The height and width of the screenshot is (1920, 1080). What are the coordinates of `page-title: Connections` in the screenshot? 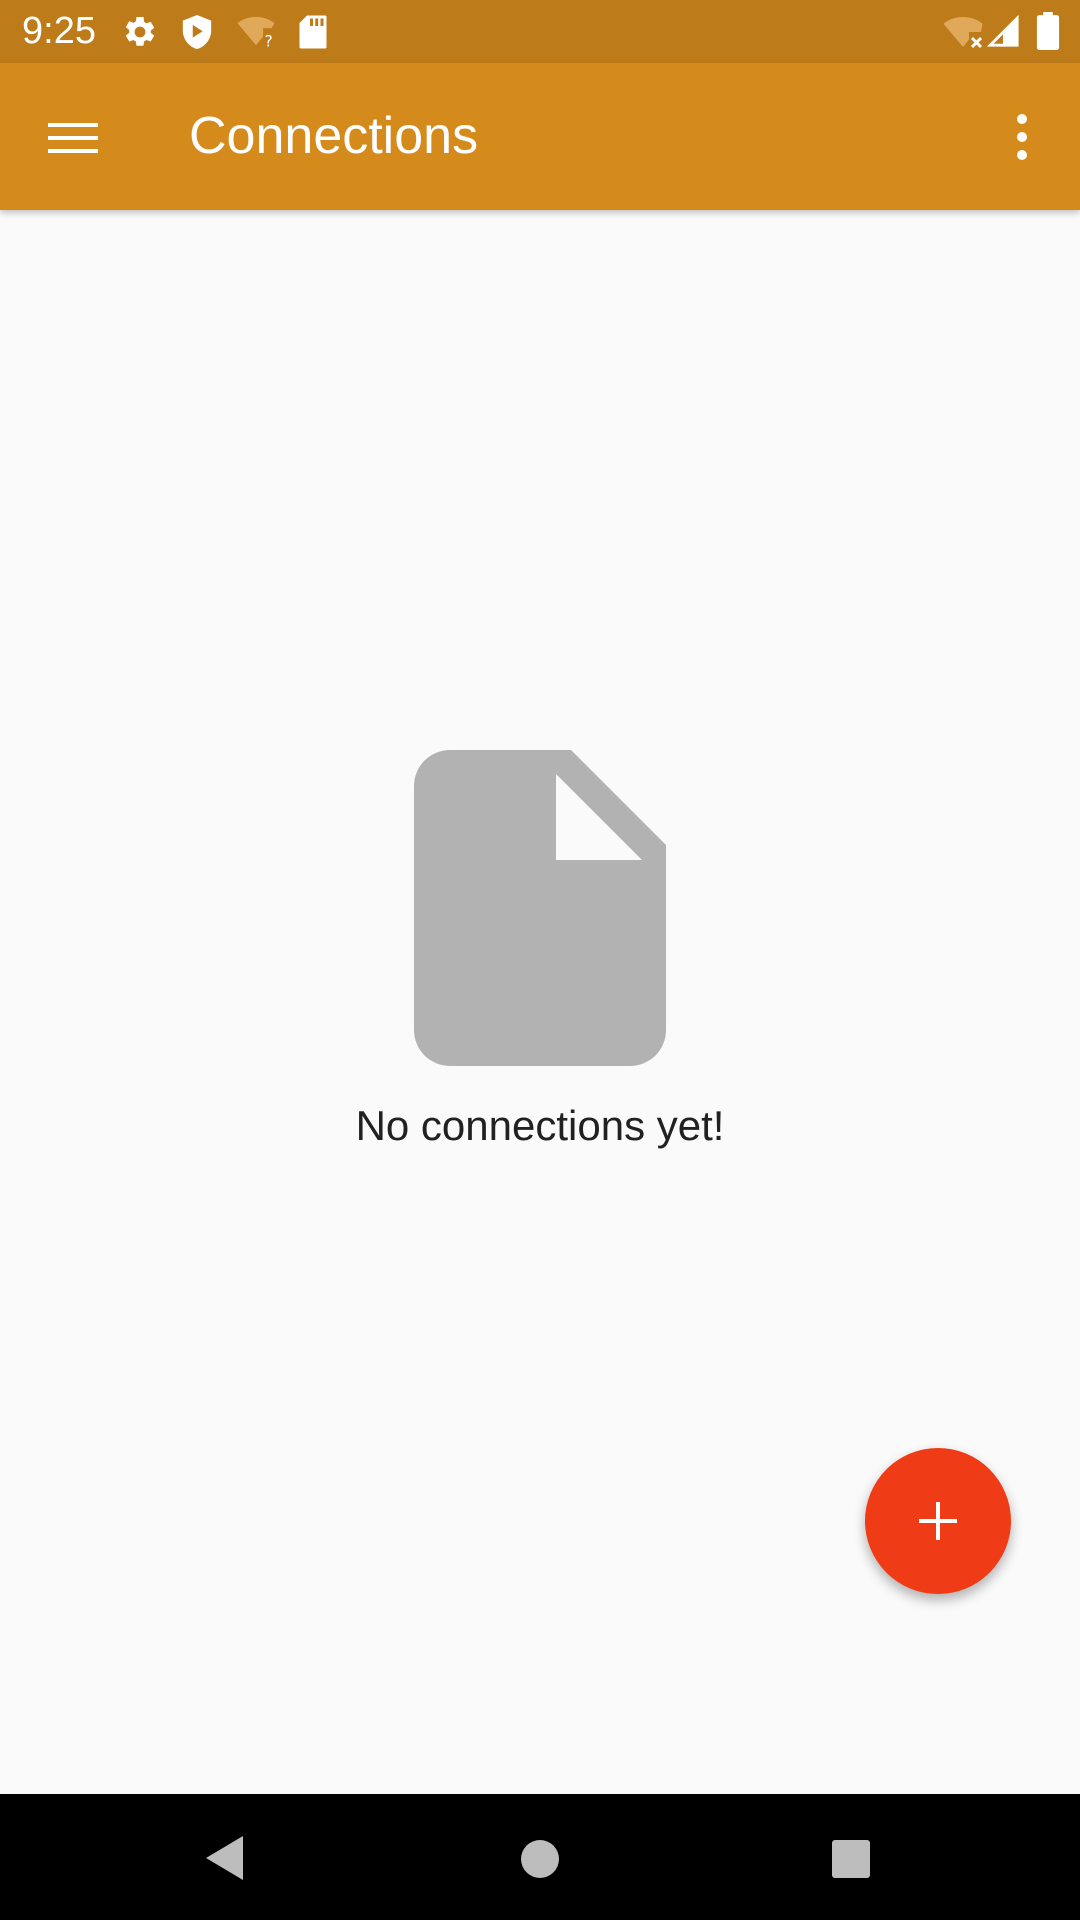 It's located at (334, 136).